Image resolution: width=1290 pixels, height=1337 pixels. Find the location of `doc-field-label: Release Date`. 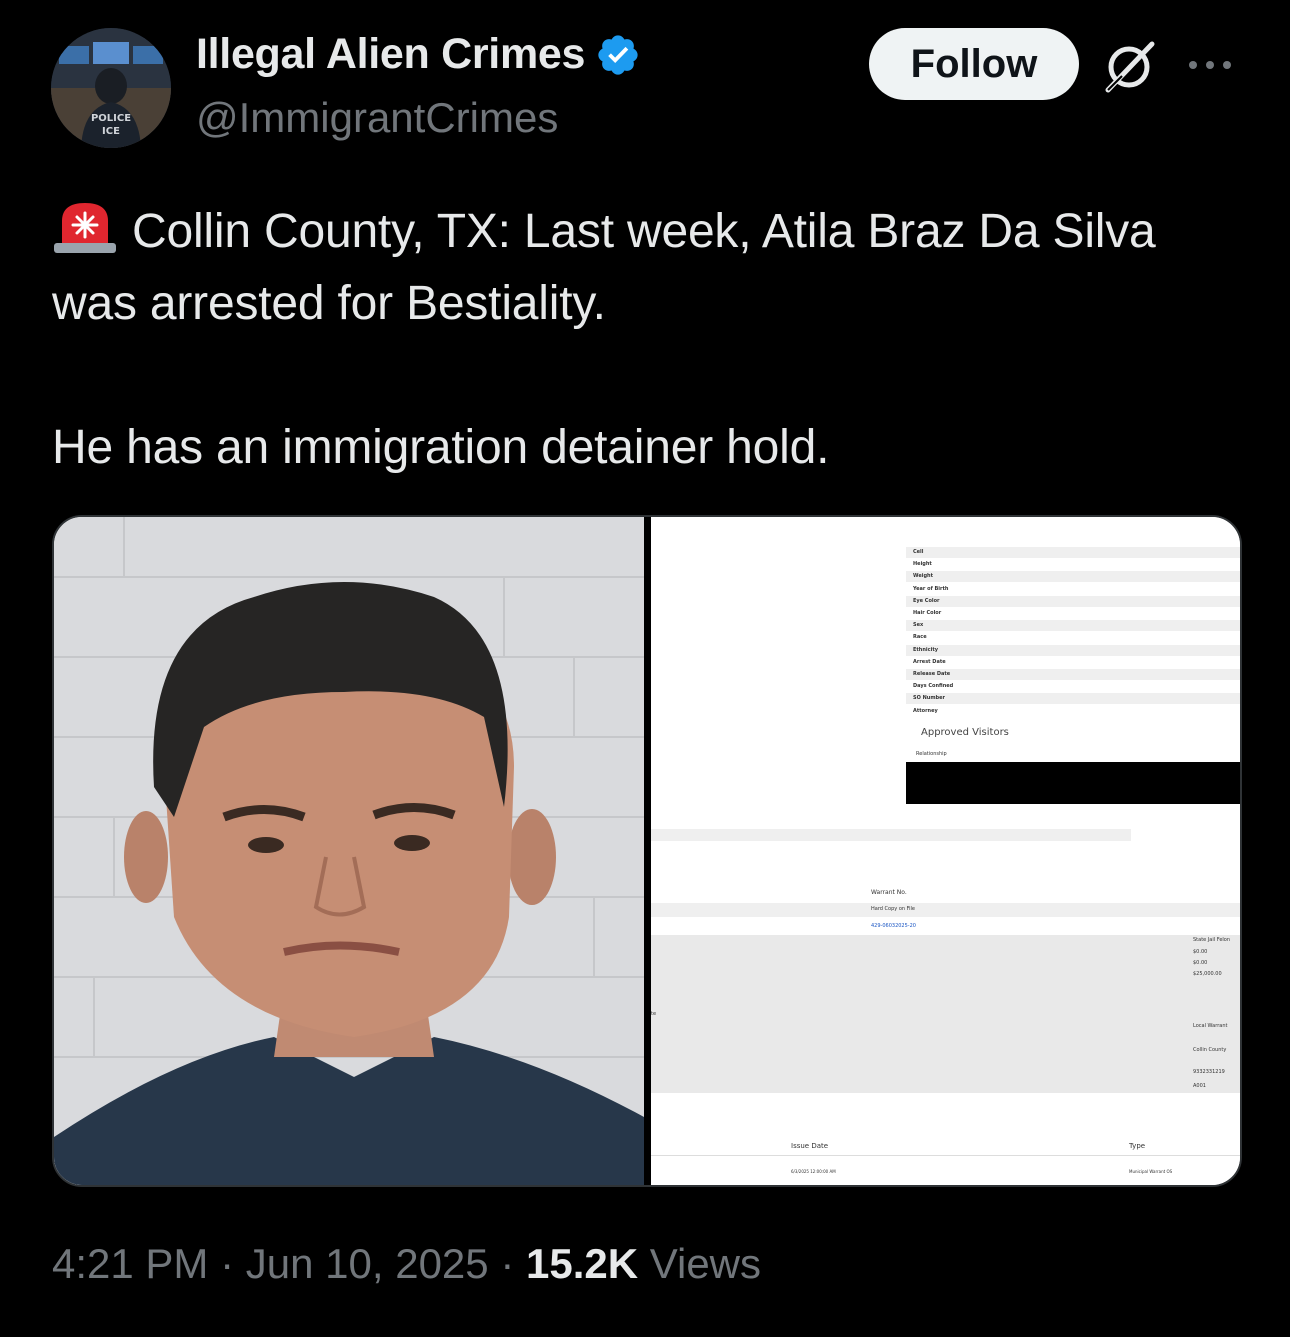

doc-field-label: Release Date is located at coordinates (932, 674).